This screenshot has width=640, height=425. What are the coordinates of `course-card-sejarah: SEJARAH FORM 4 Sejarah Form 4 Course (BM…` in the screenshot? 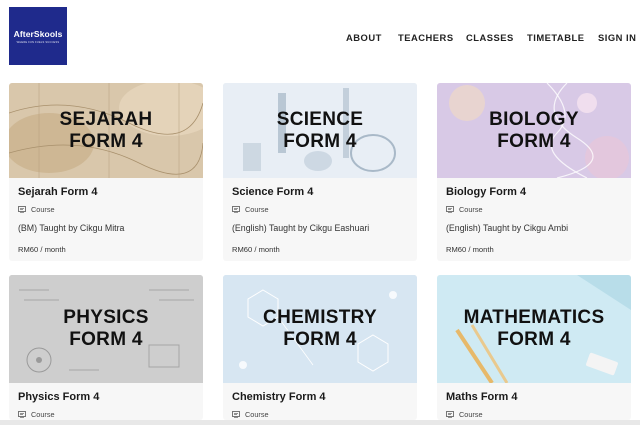 It's located at (106, 172).